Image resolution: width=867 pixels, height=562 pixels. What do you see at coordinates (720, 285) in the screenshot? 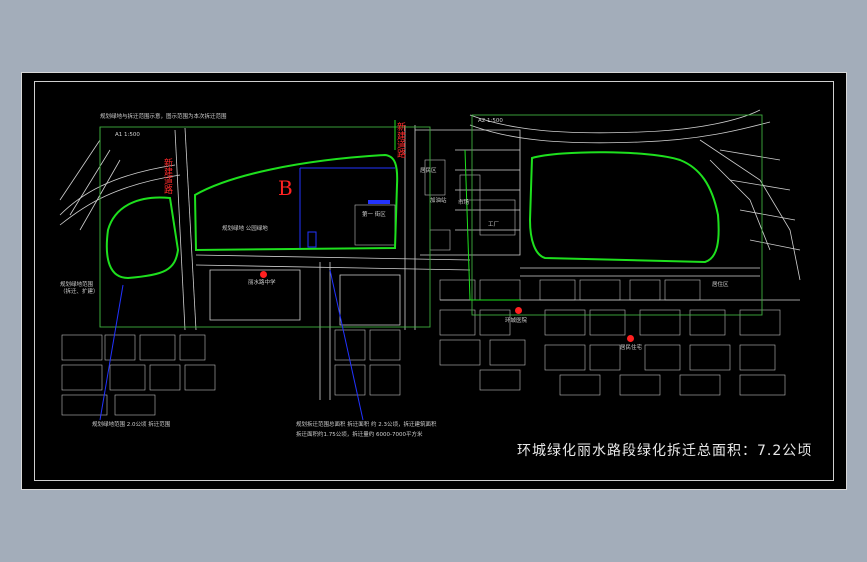
I see `label-right-corner: 居住区` at bounding box center [720, 285].